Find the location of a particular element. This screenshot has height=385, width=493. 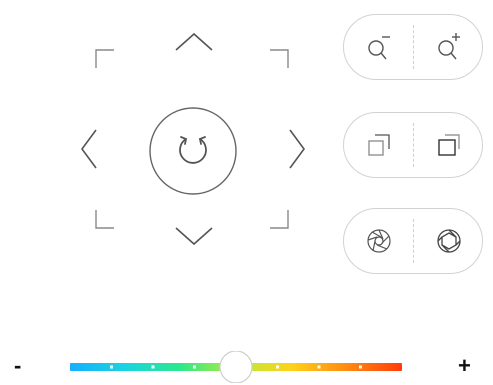

slider-plus-label: + is located at coordinates (464, 366).